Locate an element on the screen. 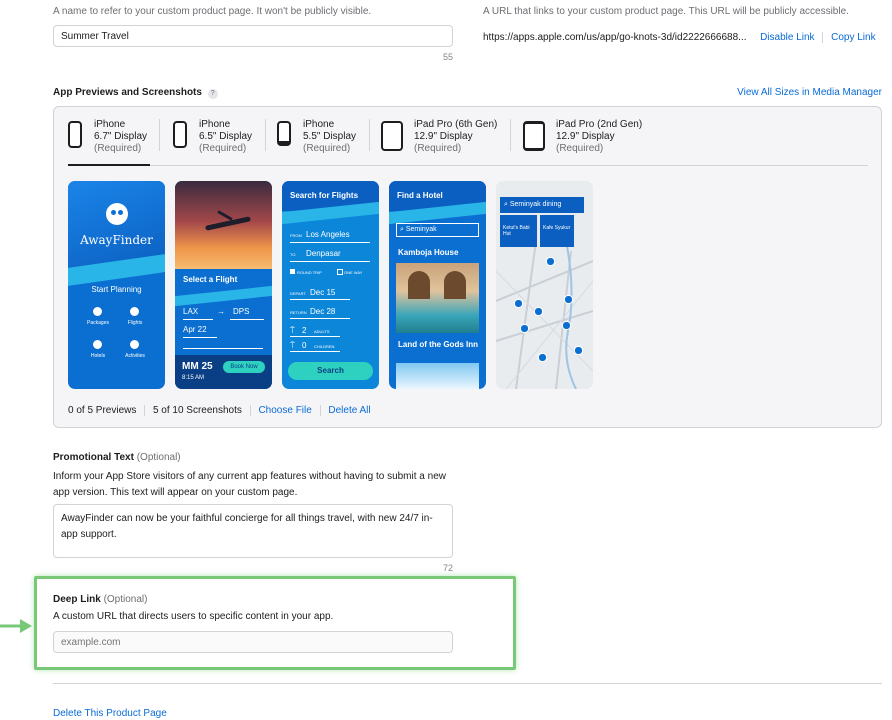  choose-file-button: Choose File is located at coordinates (284, 410).